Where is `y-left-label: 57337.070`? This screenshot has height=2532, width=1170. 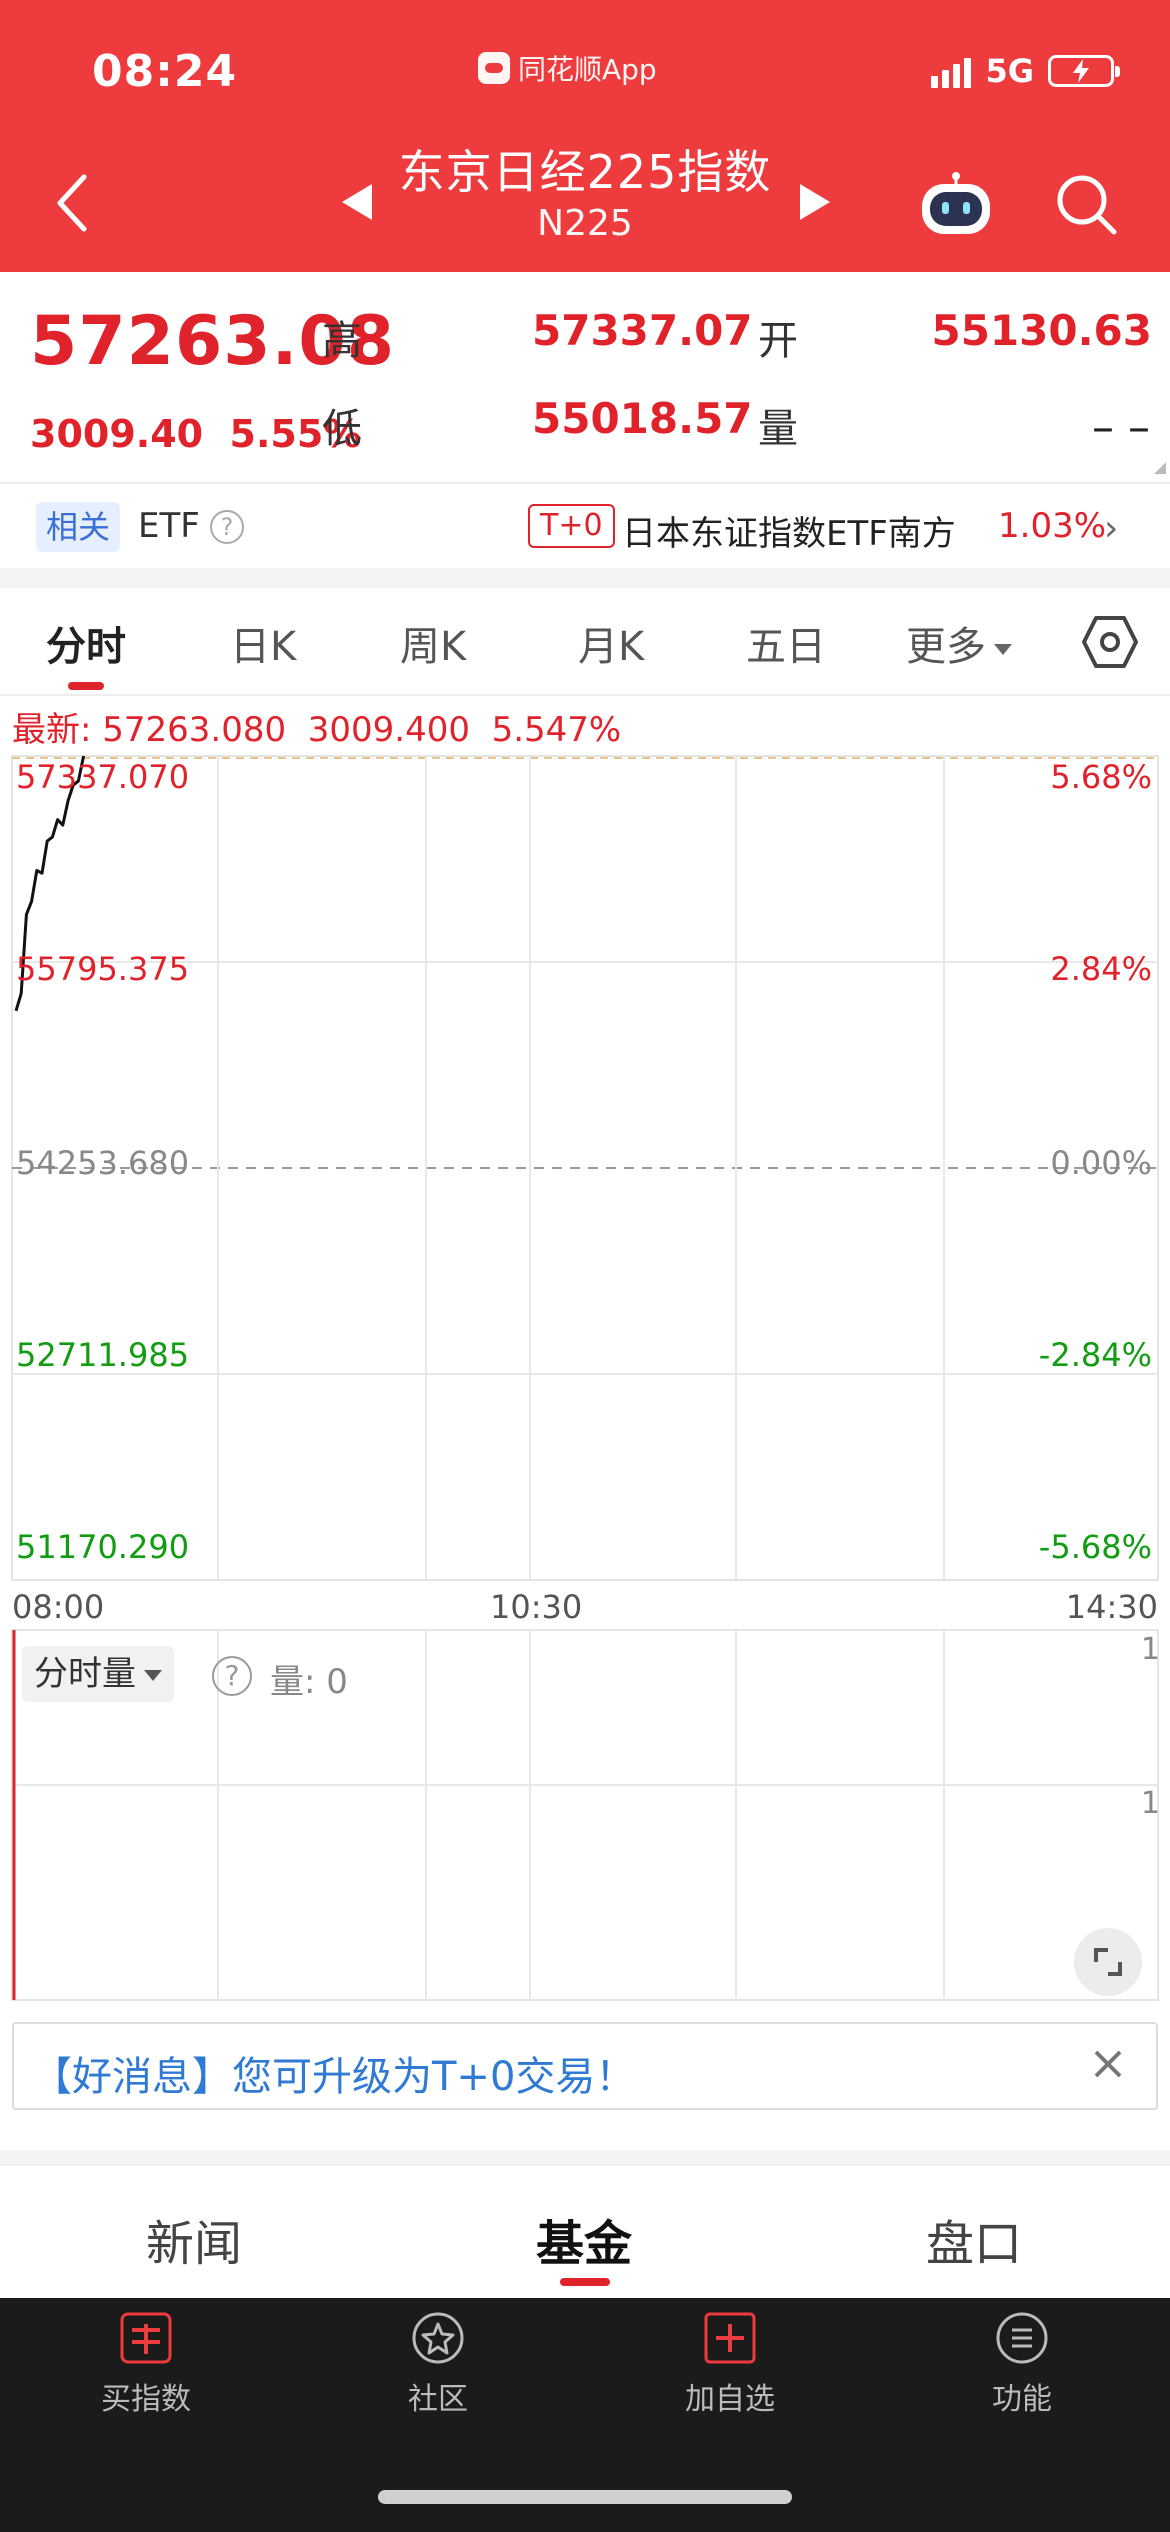
y-left-label: 57337.070 is located at coordinates (103, 777).